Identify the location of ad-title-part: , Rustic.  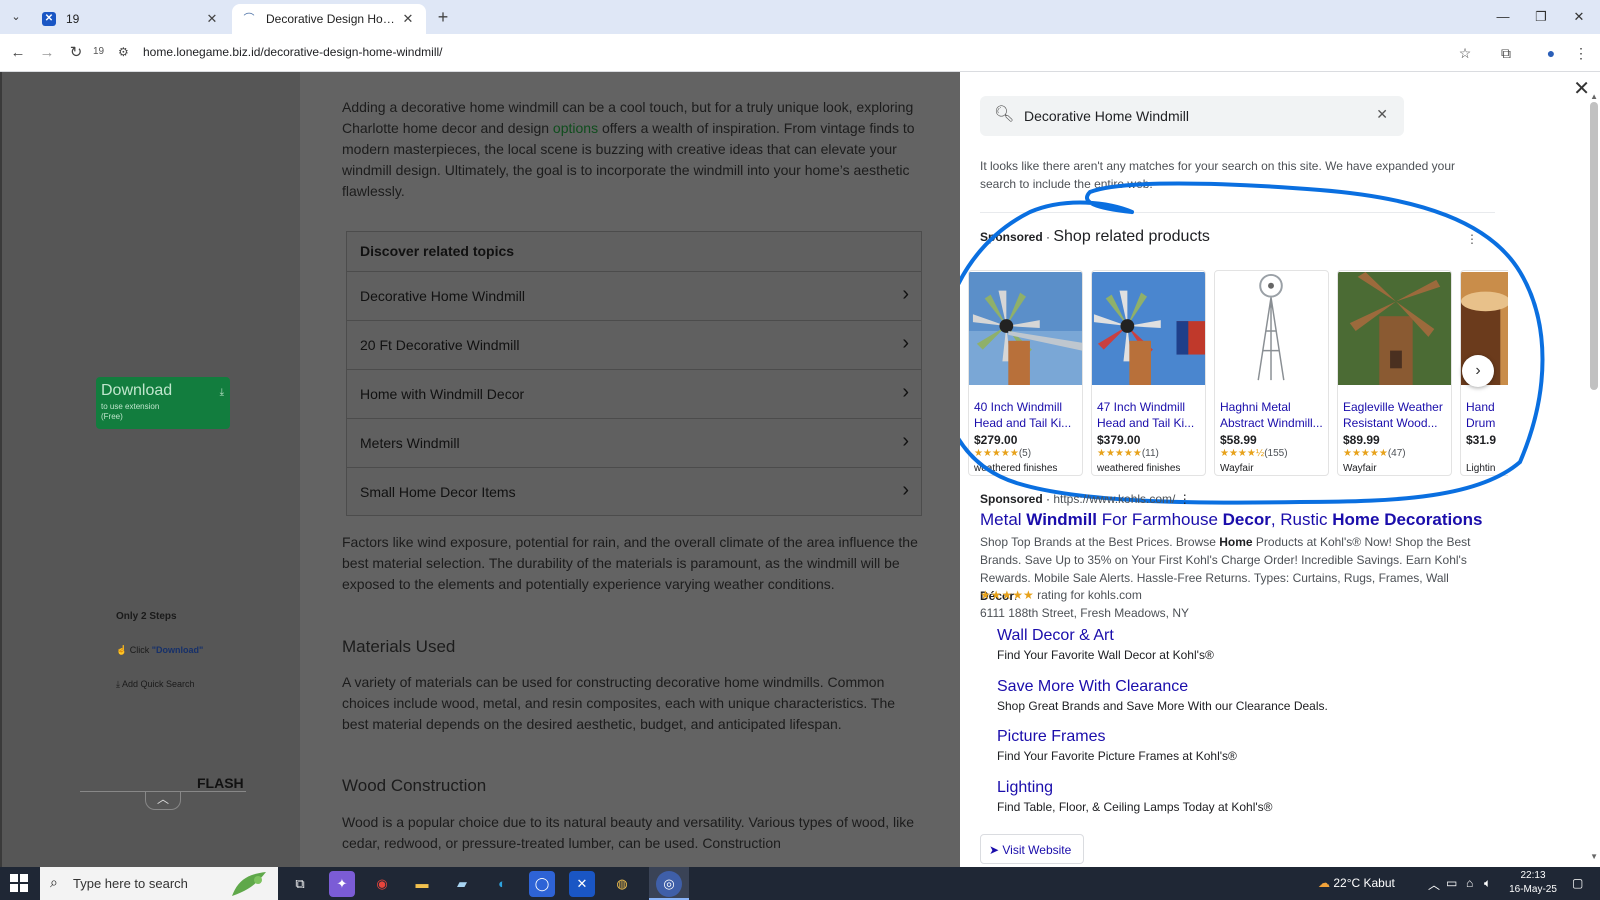
(1301, 519).